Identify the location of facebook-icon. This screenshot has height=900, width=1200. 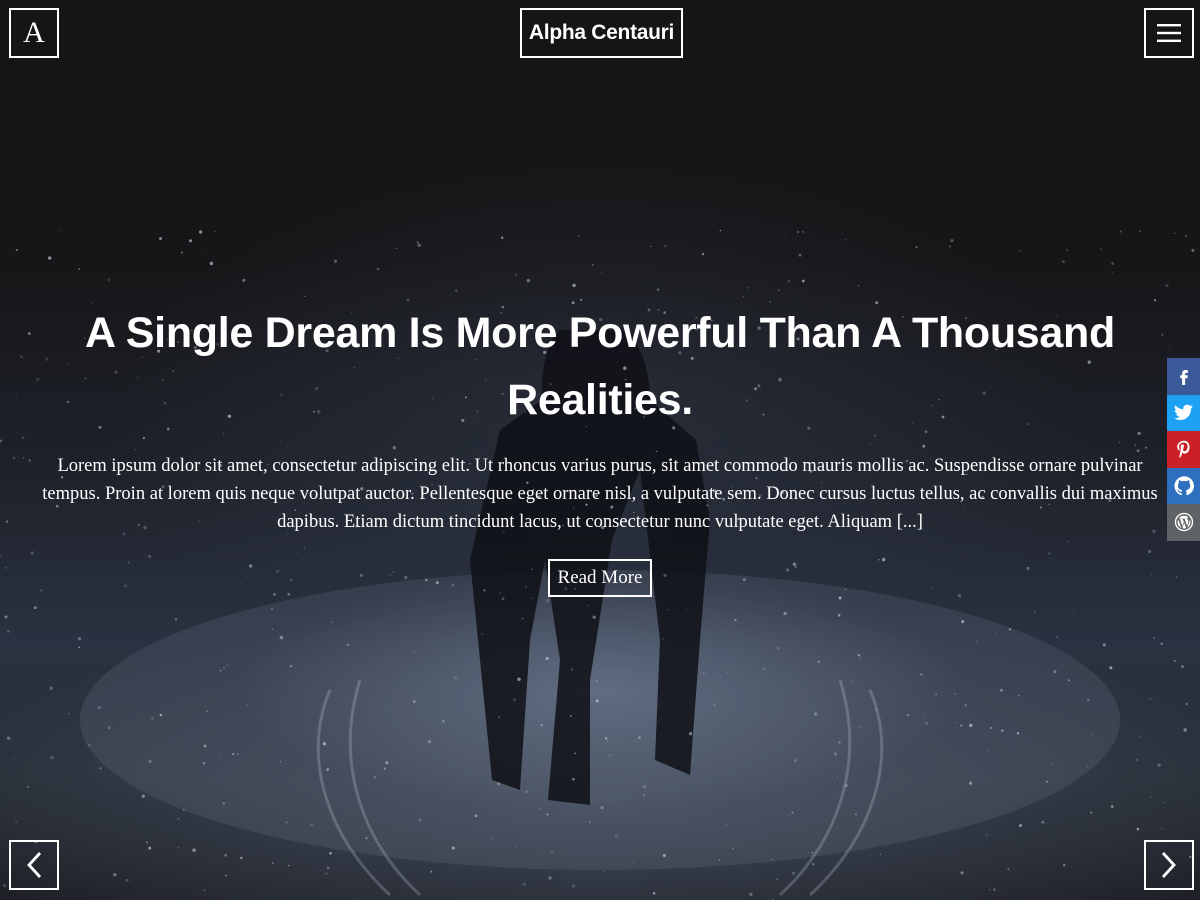
(1183, 378).